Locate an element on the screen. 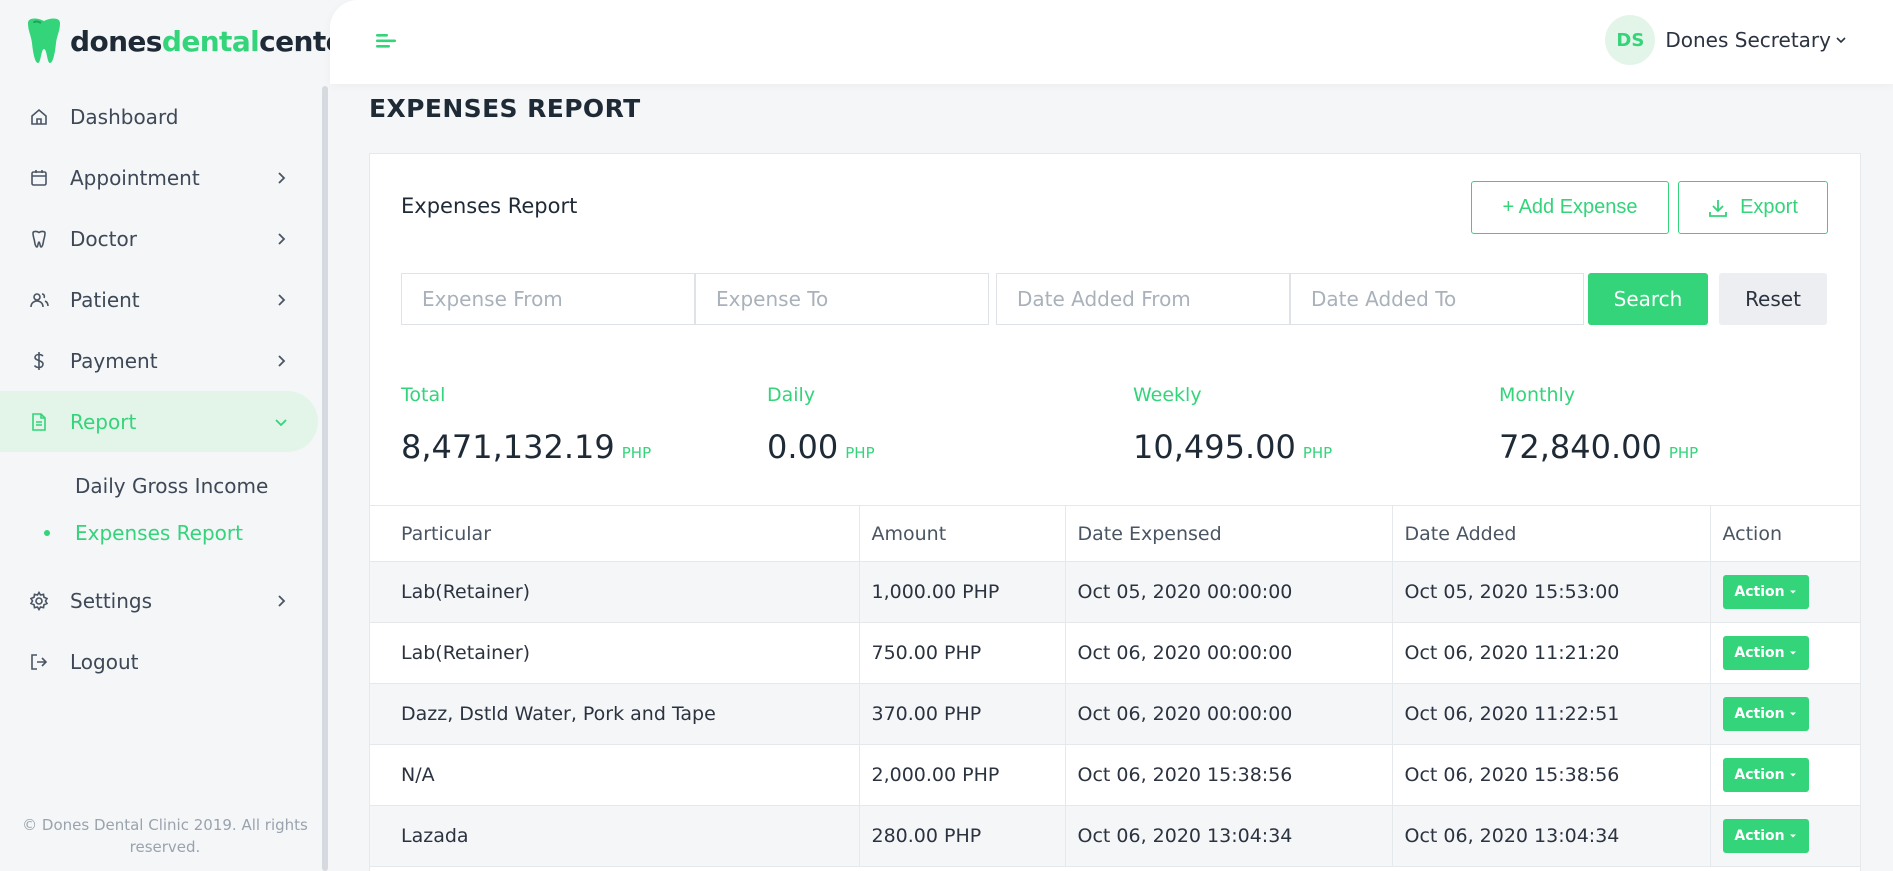 This screenshot has height=871, width=1893. cell-date-added: Oct 06, 2020 15:38:56 is located at coordinates (1550, 775).